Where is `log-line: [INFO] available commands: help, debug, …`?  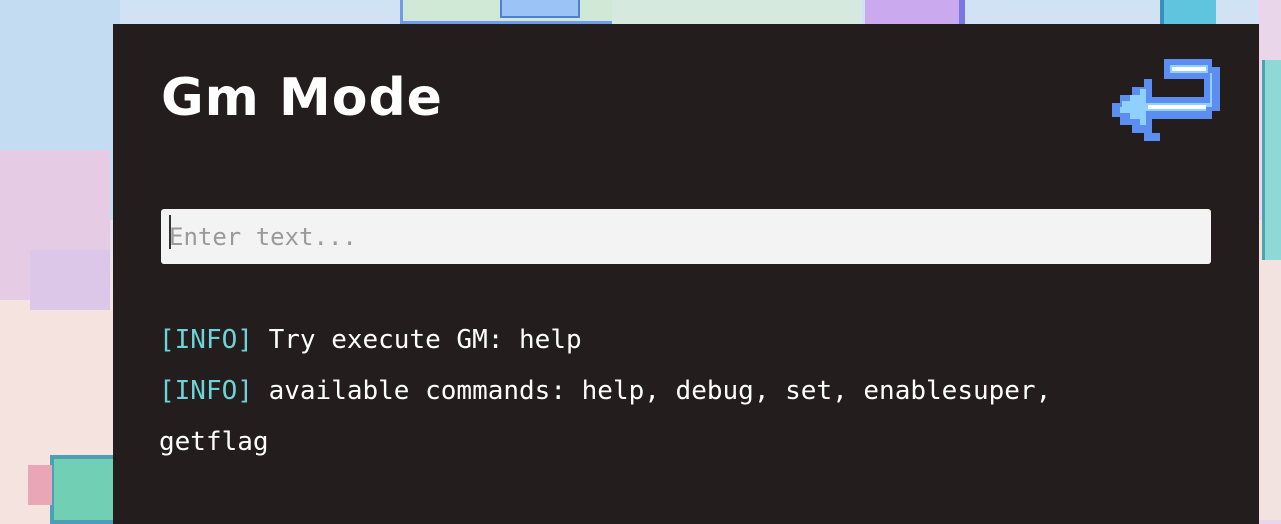
log-line: [INFO] available commands: help, debug, … is located at coordinates (649, 417).